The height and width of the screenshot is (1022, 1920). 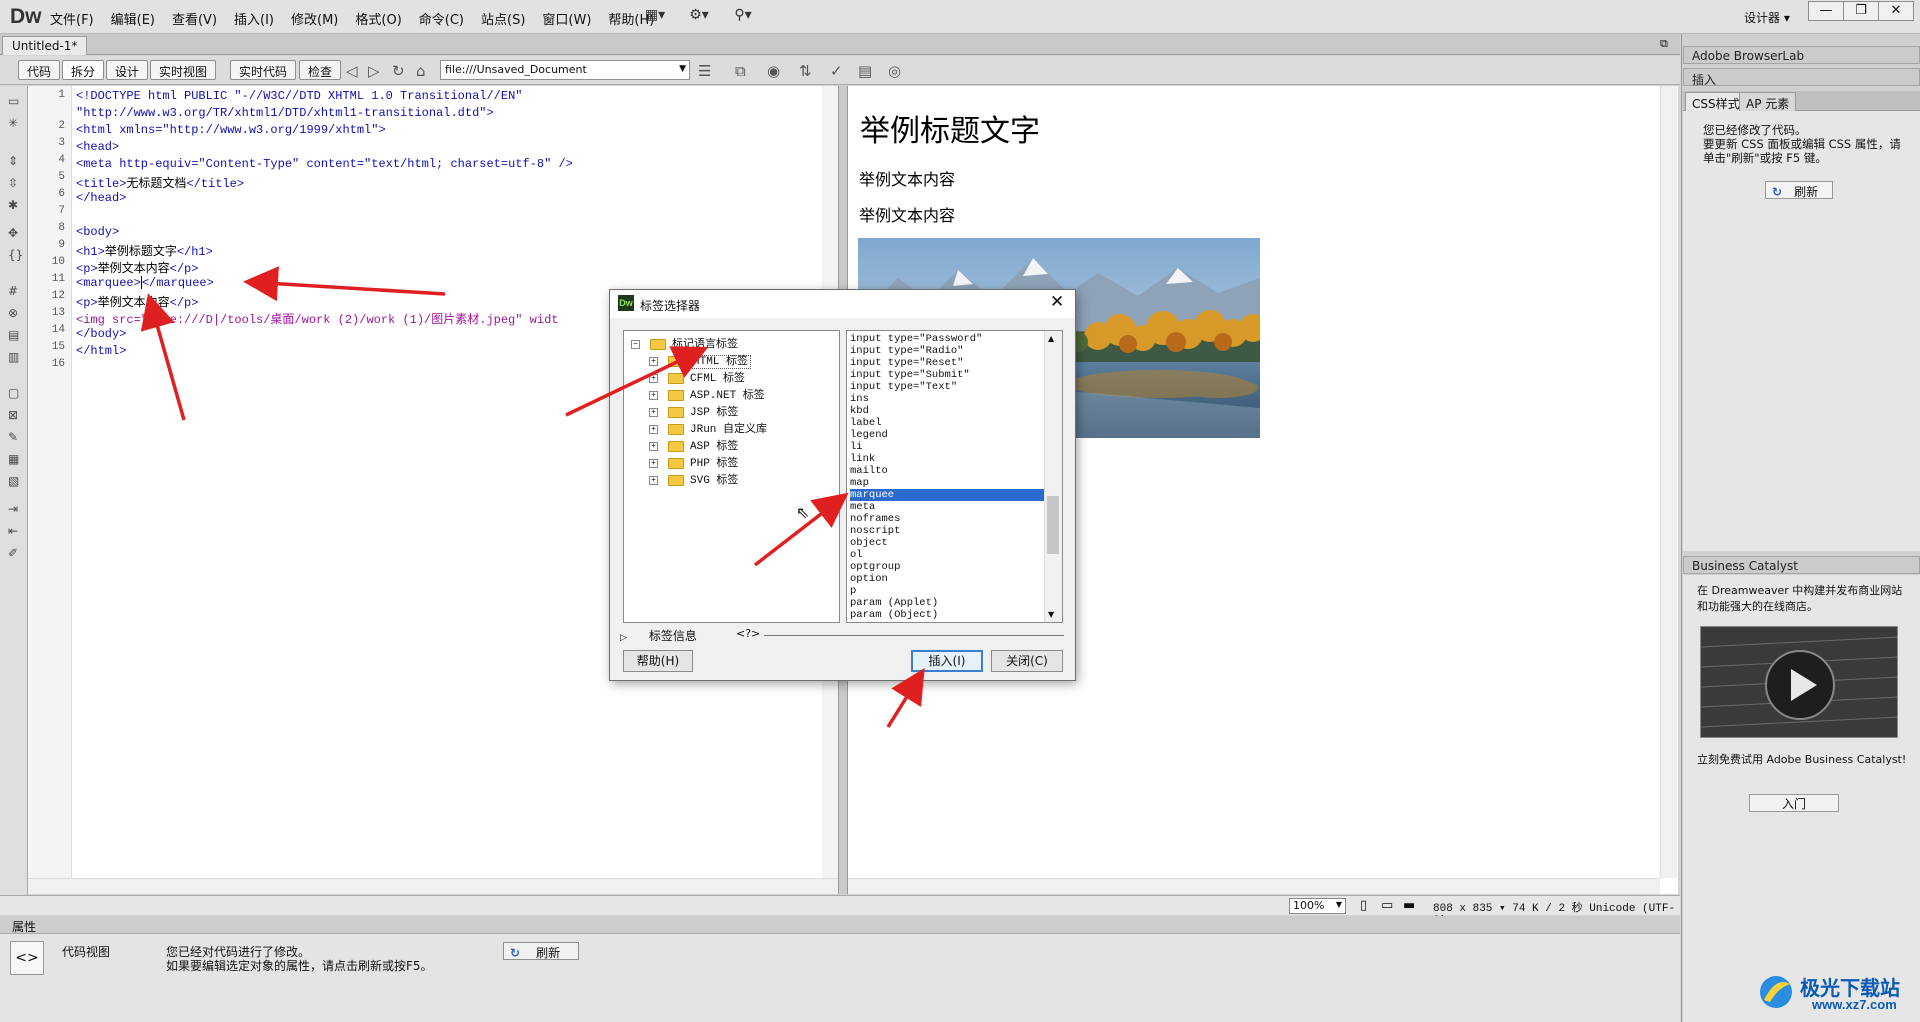 What do you see at coordinates (39, 70) in the screenshot?
I see `code-view-button: 代码` at bounding box center [39, 70].